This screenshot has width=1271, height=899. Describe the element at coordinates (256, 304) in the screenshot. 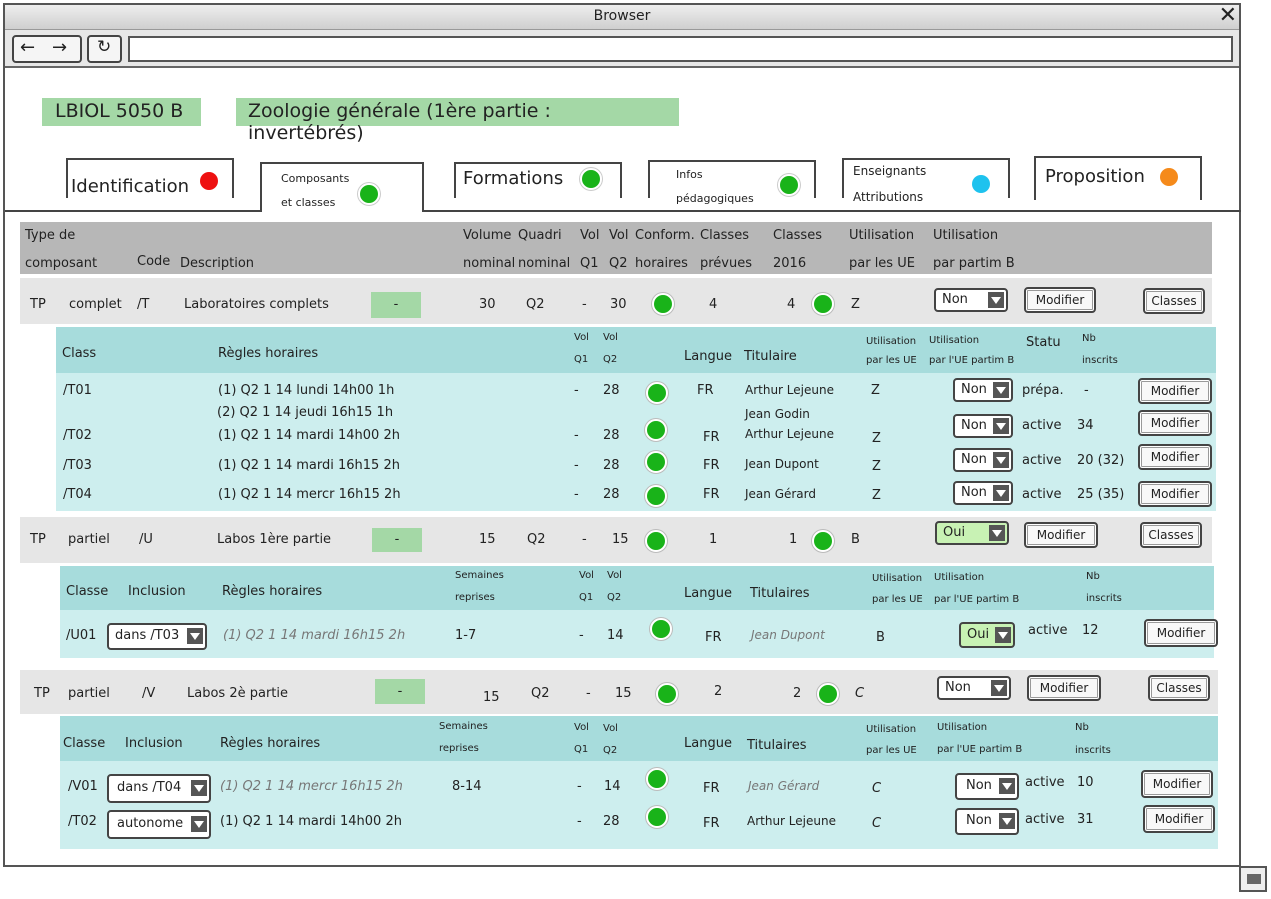

I see `comp-description: Laboratoires complets` at that location.